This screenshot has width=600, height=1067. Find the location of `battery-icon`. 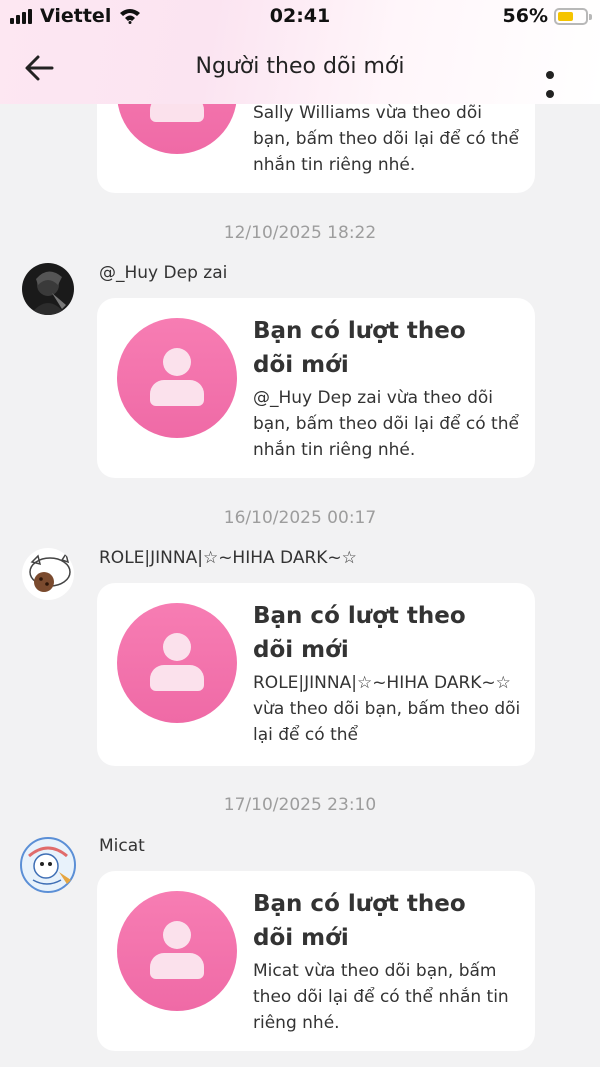

battery-icon is located at coordinates (573, 16).